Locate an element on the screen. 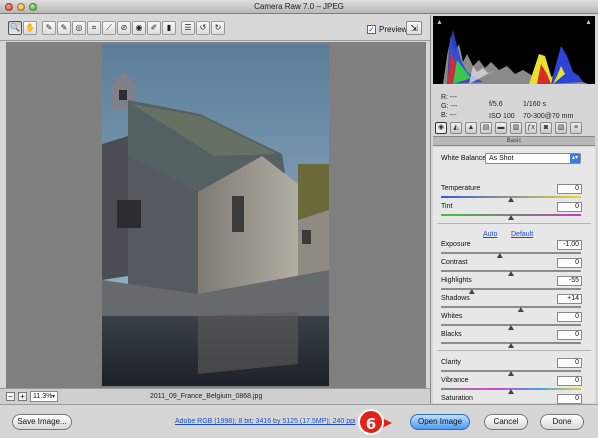 This screenshot has height=438, width=598. blacks-label: Blacks is located at coordinates (451, 334).